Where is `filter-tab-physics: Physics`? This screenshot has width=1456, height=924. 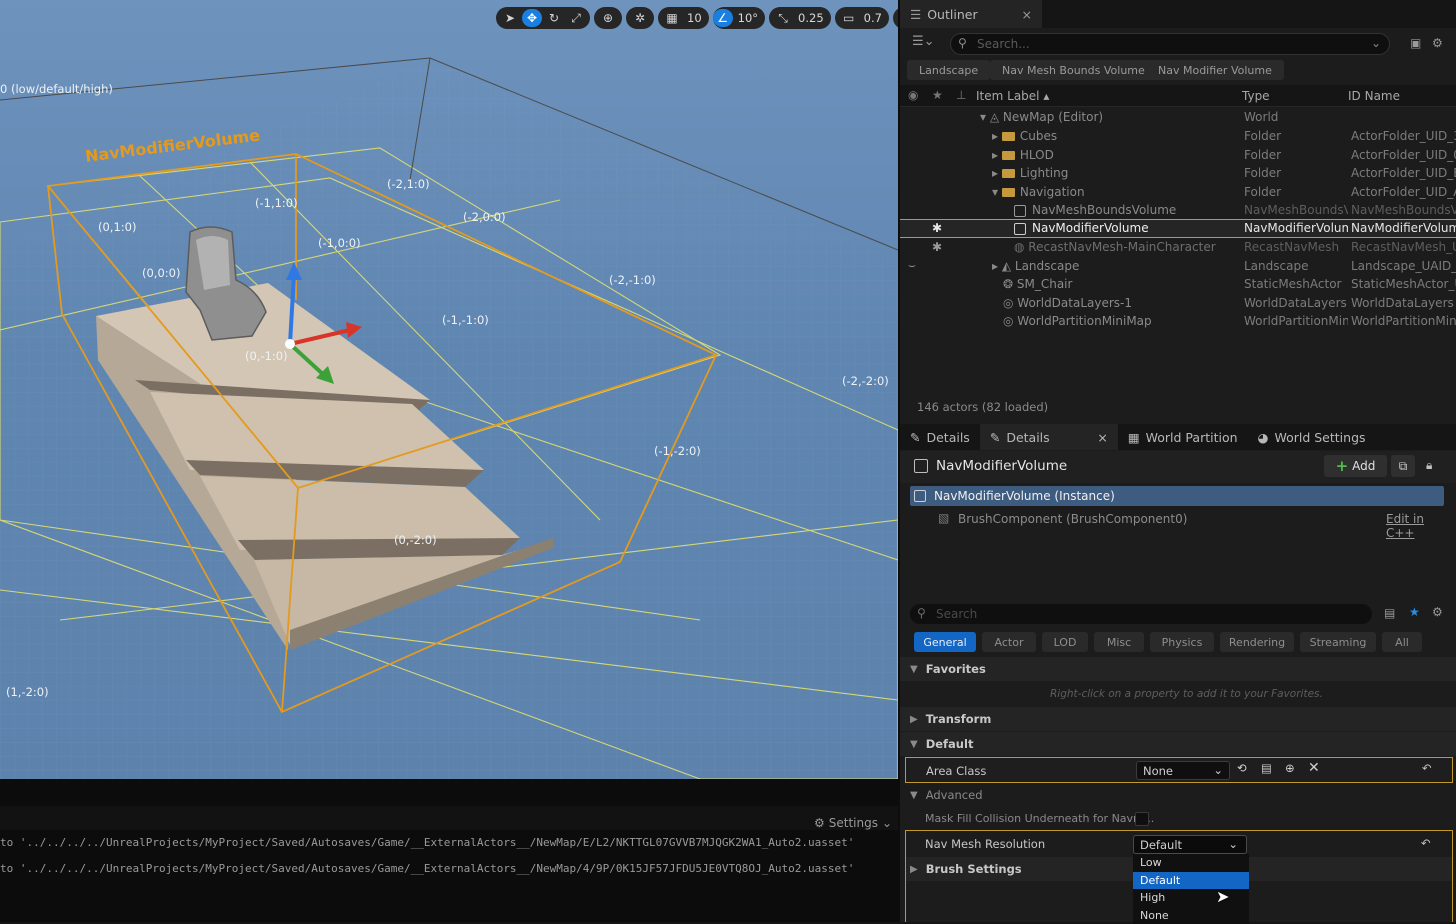 filter-tab-physics: Physics is located at coordinates (1182, 642).